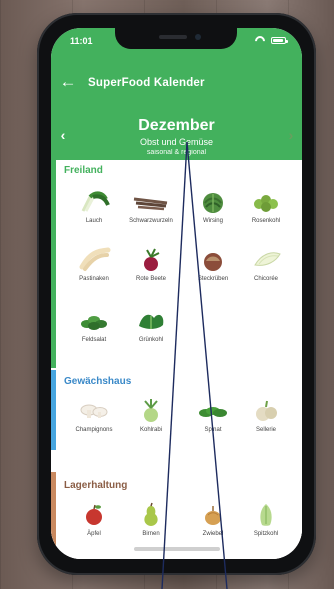  Describe the element at coordinates (176, 142) in the screenshot. I see `month-subtitle: Obst und Gemüse` at that location.